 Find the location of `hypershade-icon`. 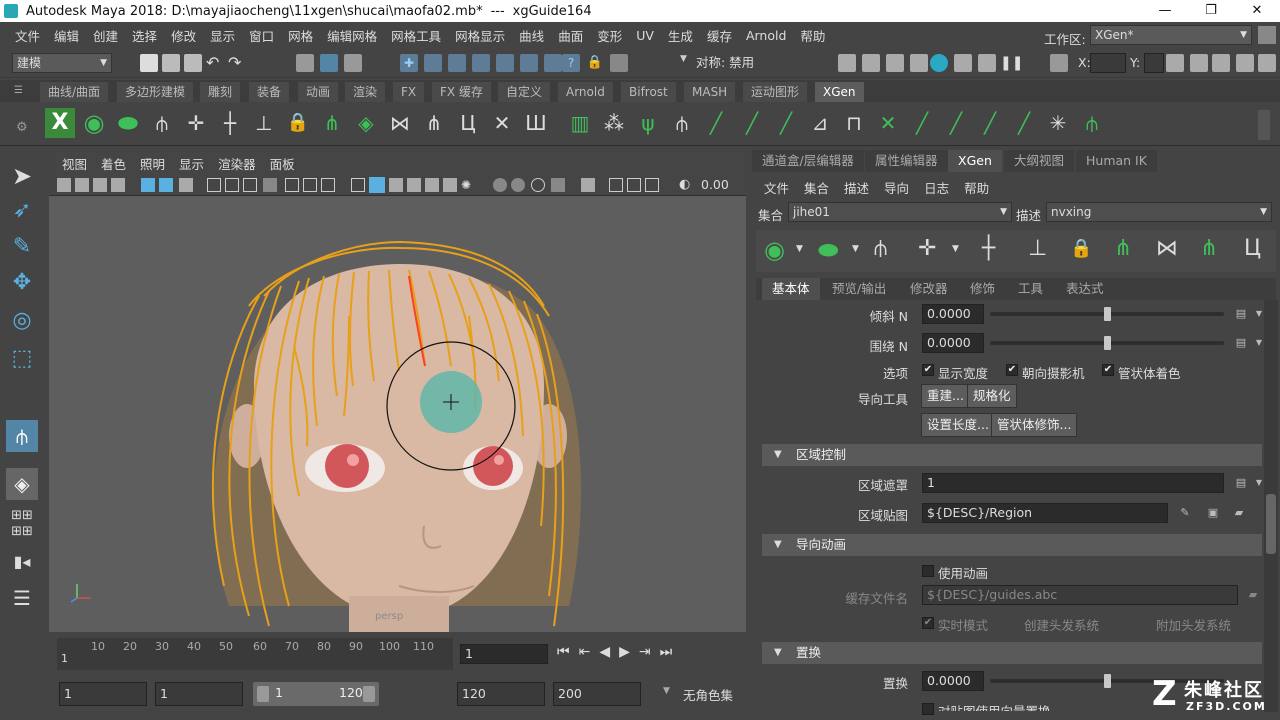

hypershade-icon is located at coordinates (939, 63).